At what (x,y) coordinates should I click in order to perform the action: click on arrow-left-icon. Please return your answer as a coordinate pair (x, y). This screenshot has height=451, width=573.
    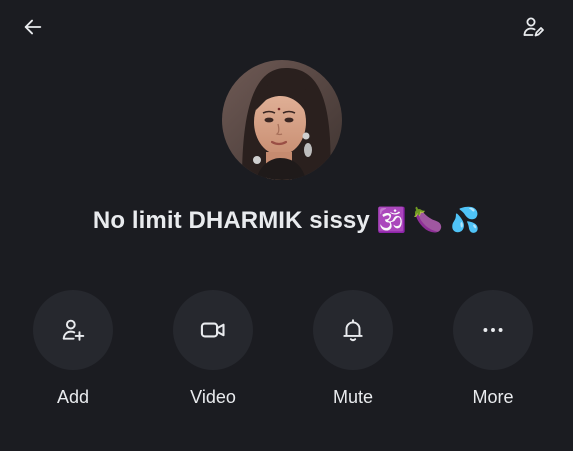
    Looking at the image, I should click on (33, 27).